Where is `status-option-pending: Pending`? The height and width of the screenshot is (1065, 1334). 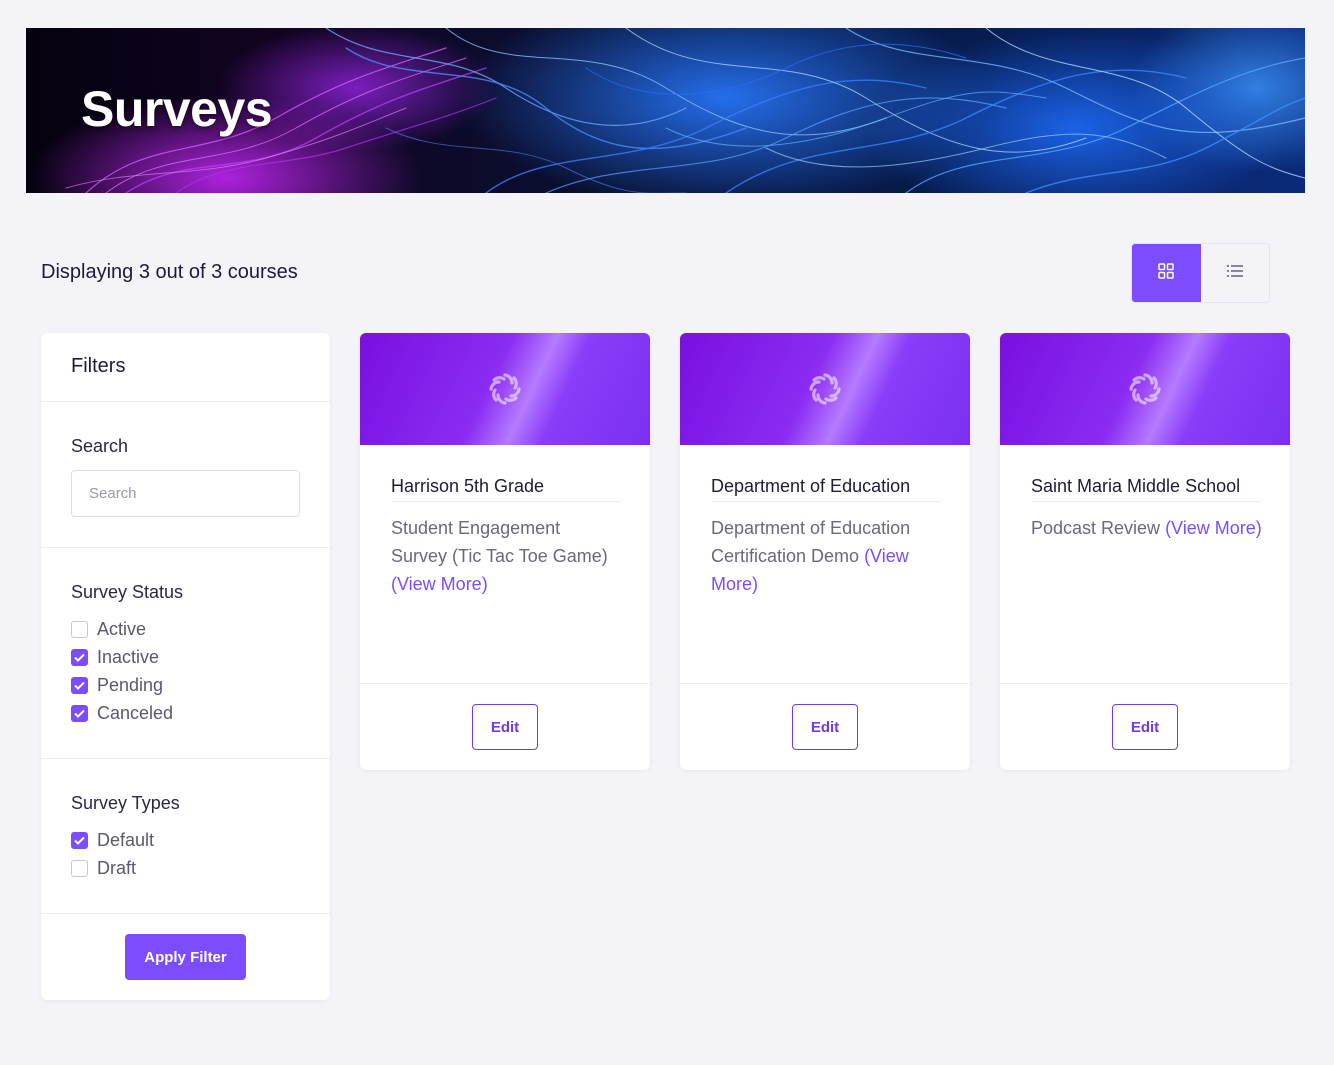
status-option-pending: Pending is located at coordinates (117, 685).